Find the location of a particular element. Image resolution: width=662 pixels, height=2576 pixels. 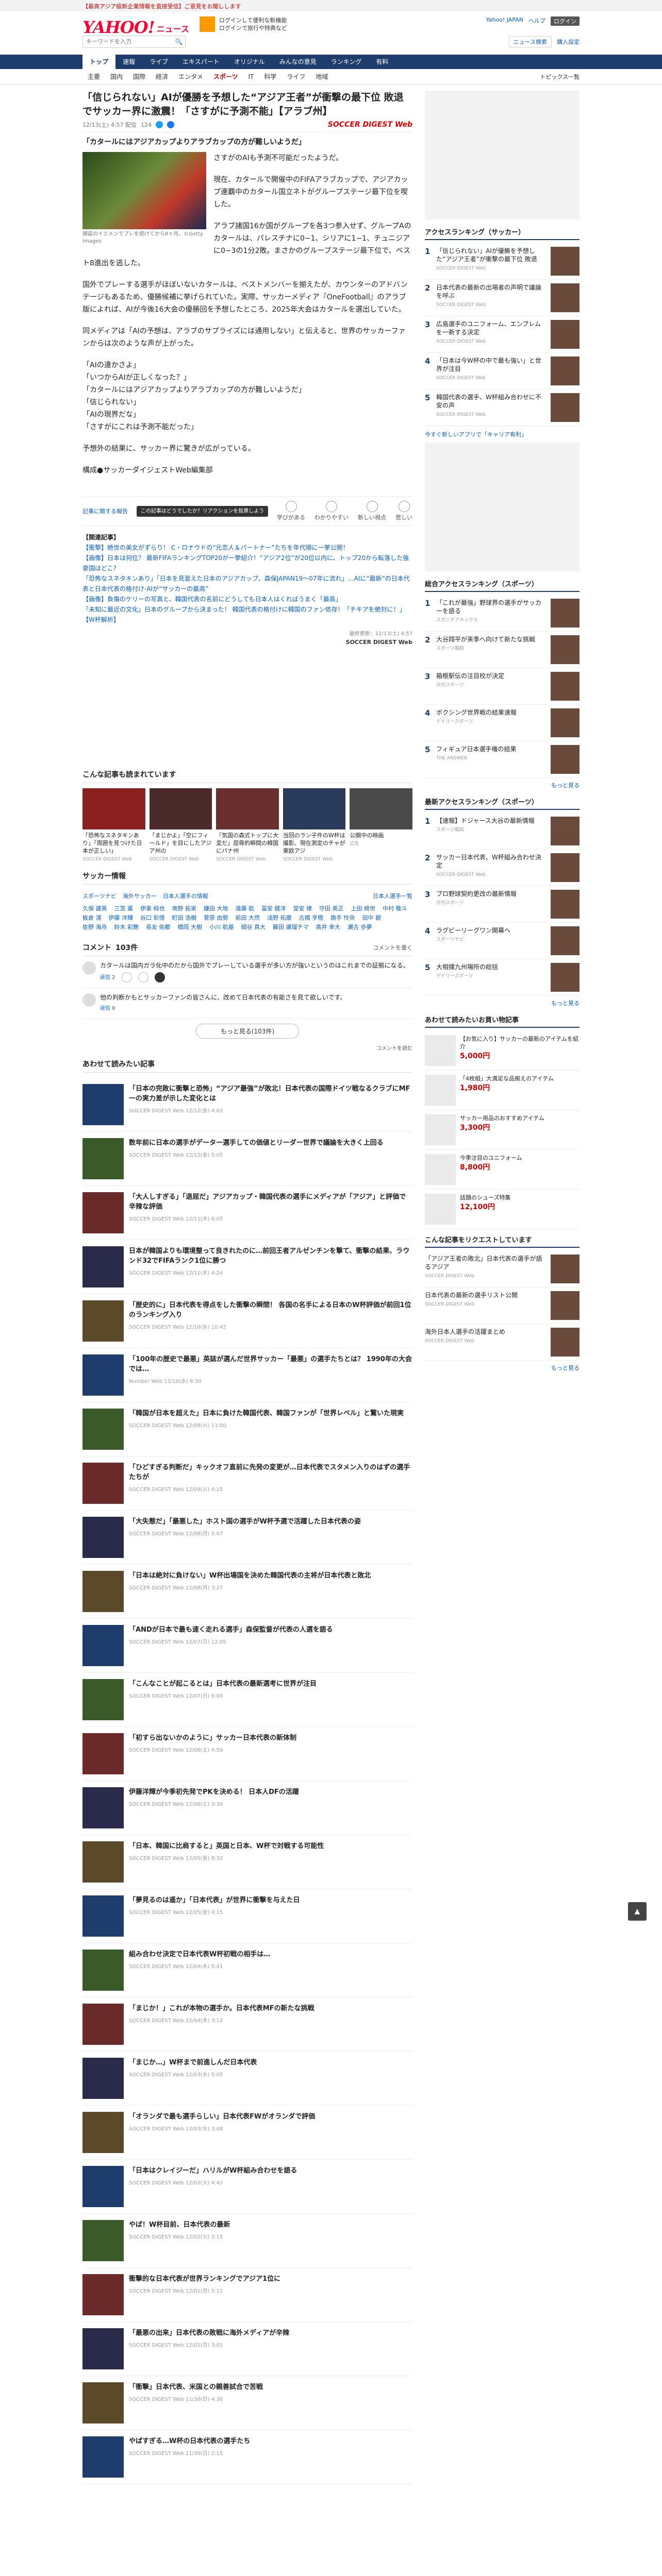

player-link: 冨安 健洋 is located at coordinates (273, 908).